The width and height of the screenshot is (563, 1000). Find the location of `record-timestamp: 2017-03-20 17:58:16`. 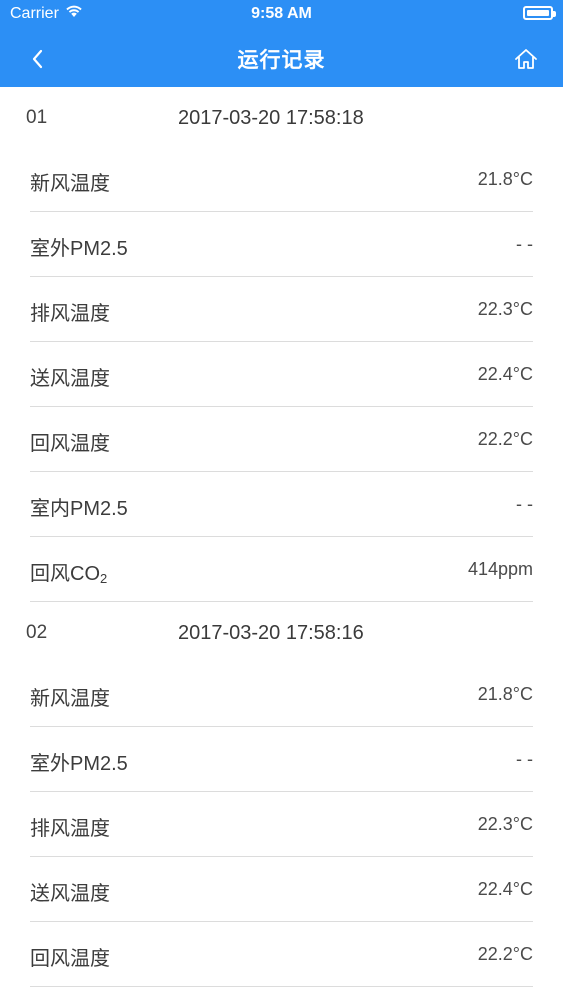

record-timestamp: 2017-03-20 17:58:16 is located at coordinates (271, 633).